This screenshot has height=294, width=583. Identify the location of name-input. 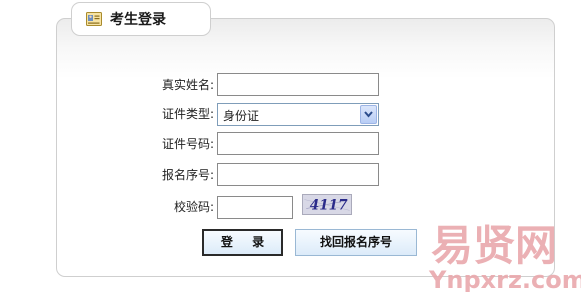
(298, 84).